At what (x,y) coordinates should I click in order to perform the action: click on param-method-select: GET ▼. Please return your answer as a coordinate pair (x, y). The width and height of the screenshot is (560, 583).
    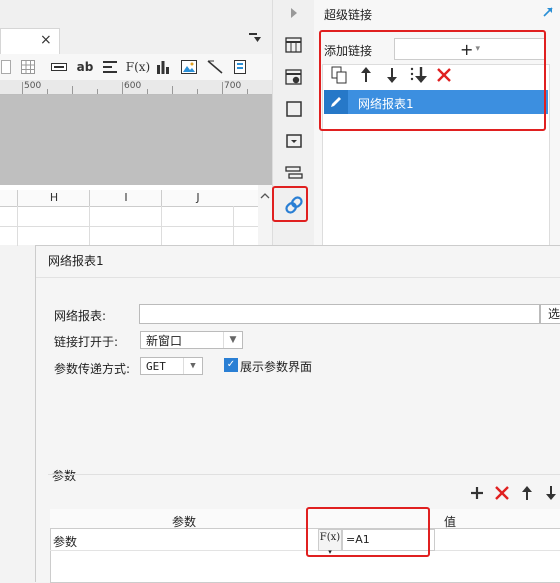
    Looking at the image, I should click on (171, 366).